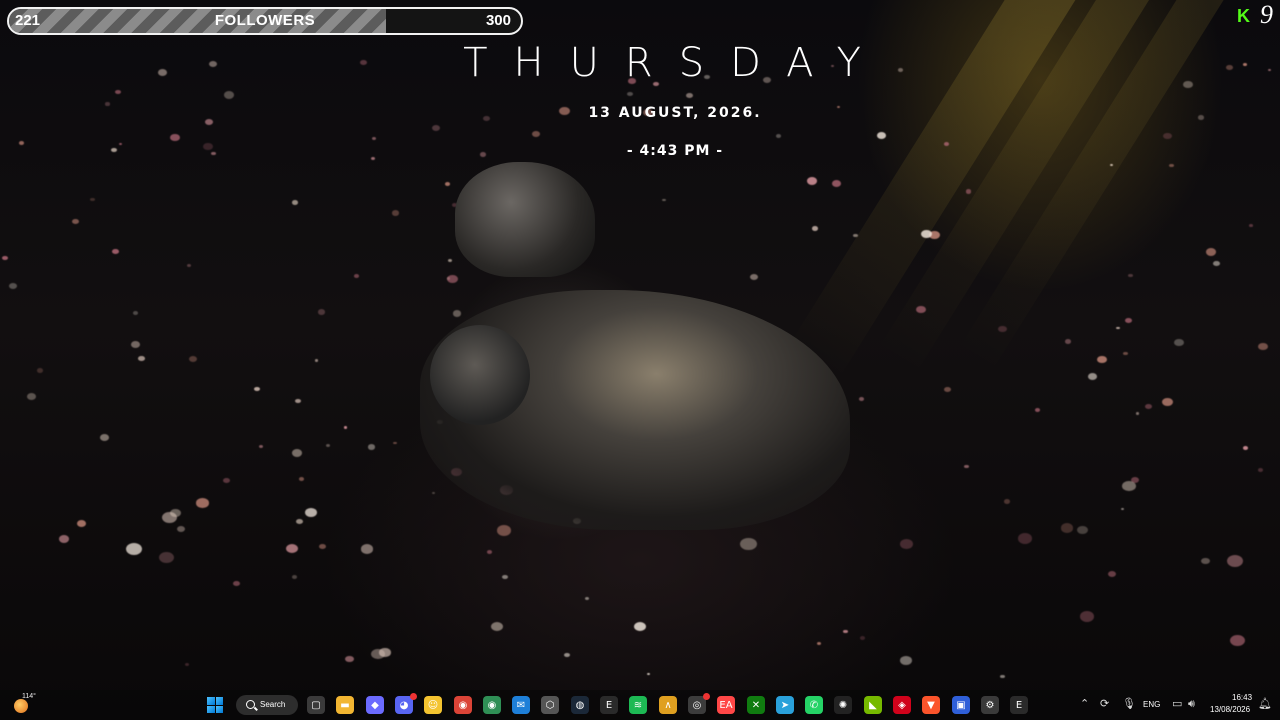 Image resolution: width=1280 pixels, height=720 pixels. Describe the element at coordinates (1177, 703) in the screenshot. I see `network-icon: ▭` at that location.